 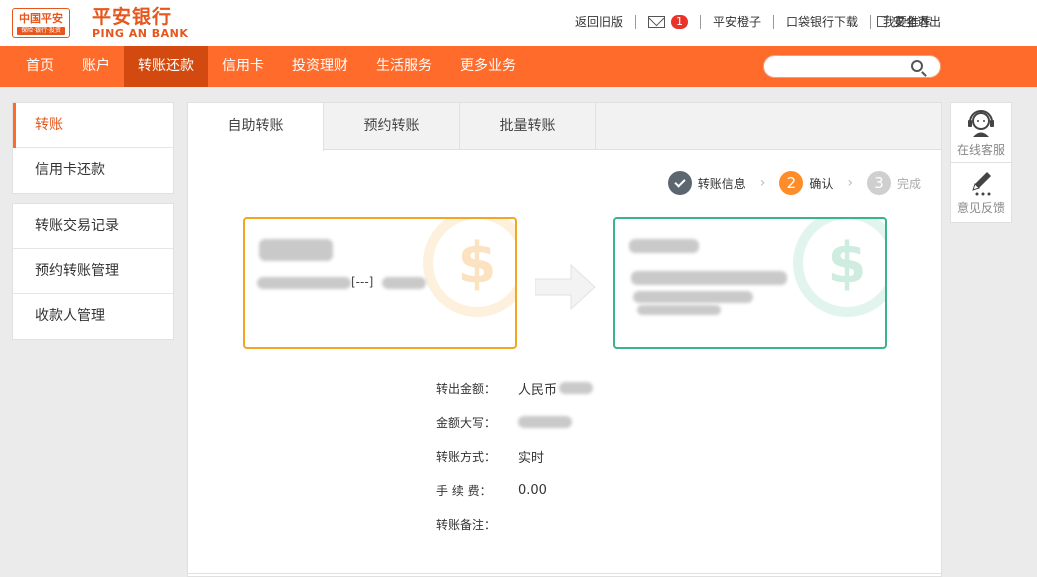 I want to click on masked-payee-branch, so click(x=679, y=310).